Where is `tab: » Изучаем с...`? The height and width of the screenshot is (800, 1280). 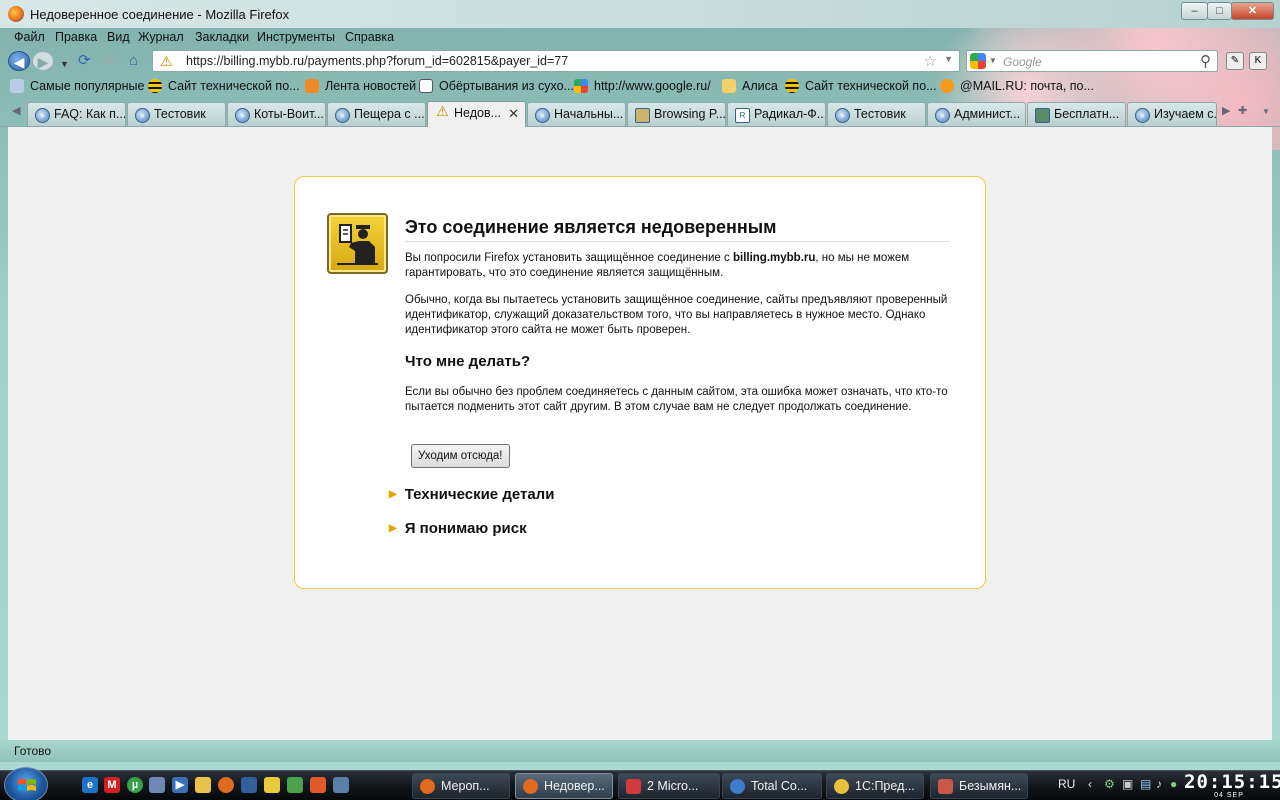
tab: » Изучаем с... is located at coordinates (1172, 114).